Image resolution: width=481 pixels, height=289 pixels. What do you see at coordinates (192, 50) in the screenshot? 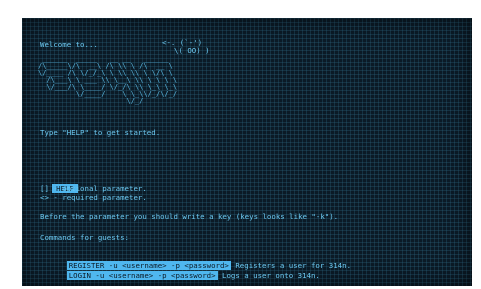
I see `ascii-face-line2: \( OO) )` at bounding box center [192, 50].